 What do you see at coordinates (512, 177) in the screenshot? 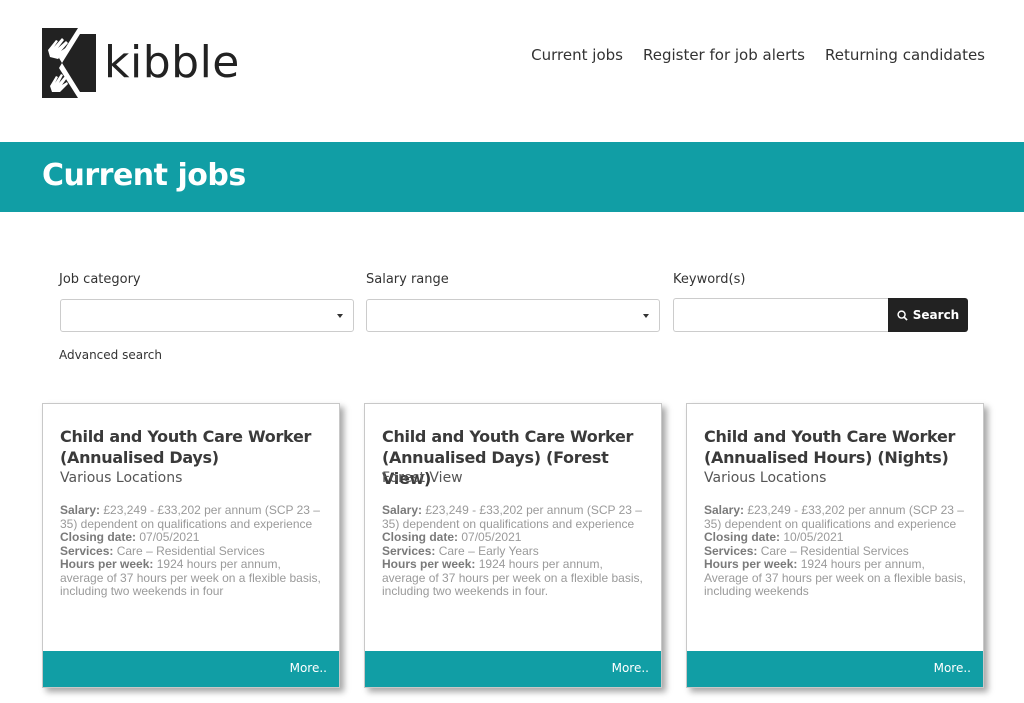
I see `page-banner: Current jobs` at bounding box center [512, 177].